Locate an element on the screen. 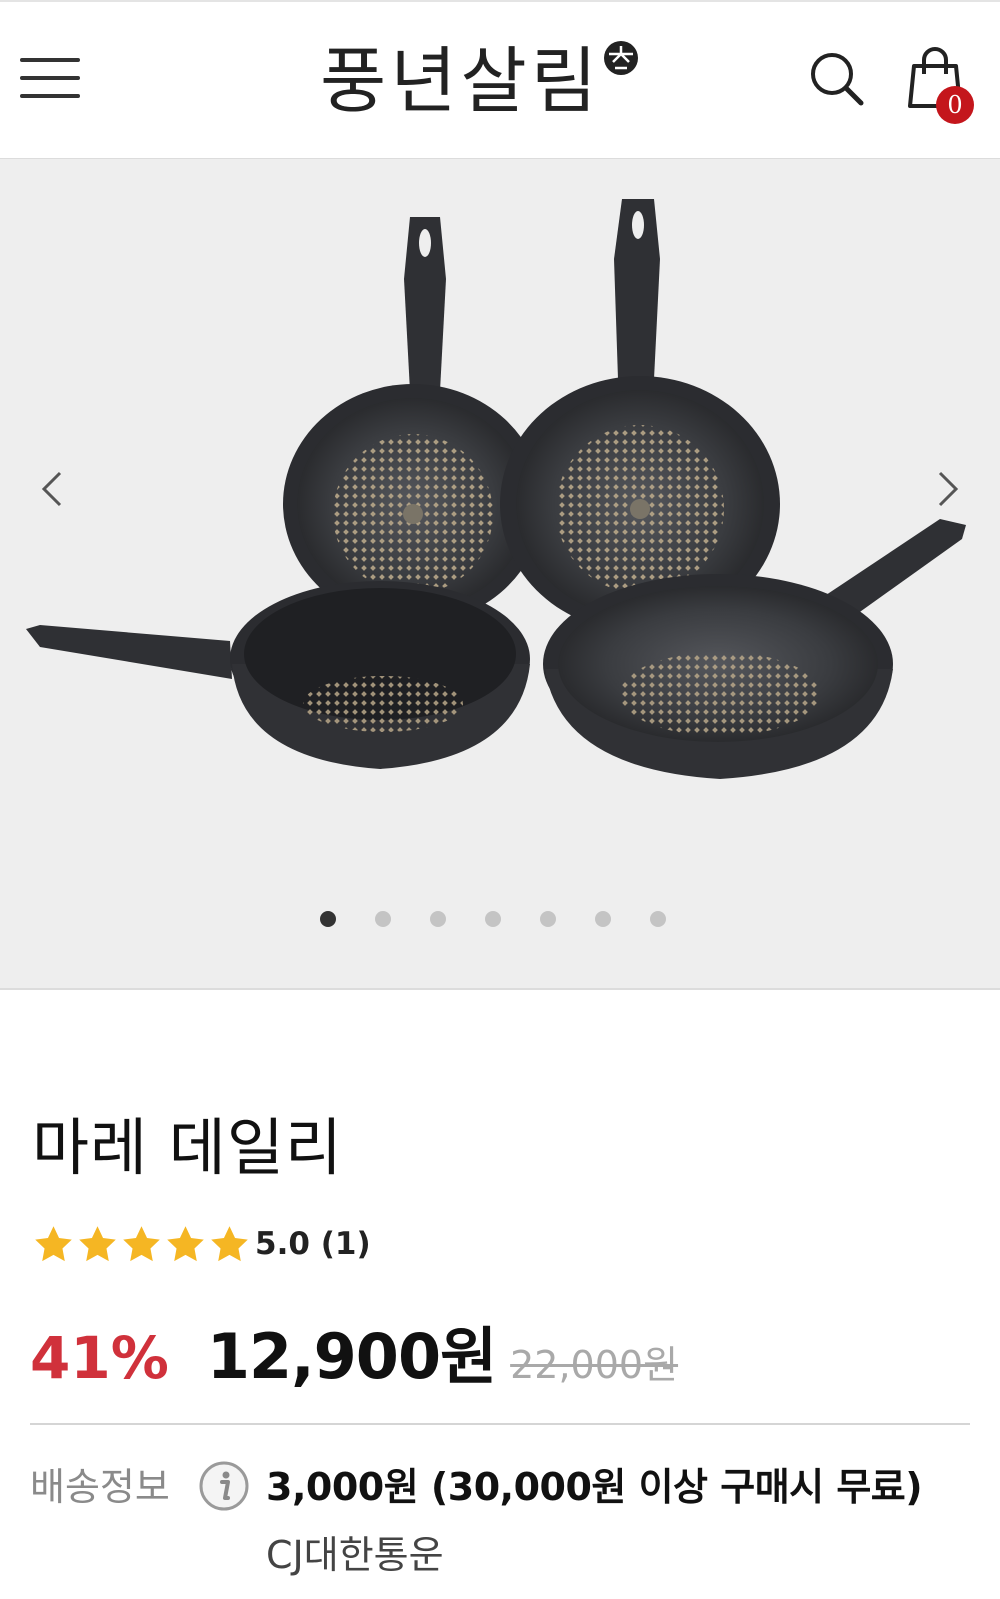  courier-name: CJ대한통운 is located at coordinates (355, 1555).